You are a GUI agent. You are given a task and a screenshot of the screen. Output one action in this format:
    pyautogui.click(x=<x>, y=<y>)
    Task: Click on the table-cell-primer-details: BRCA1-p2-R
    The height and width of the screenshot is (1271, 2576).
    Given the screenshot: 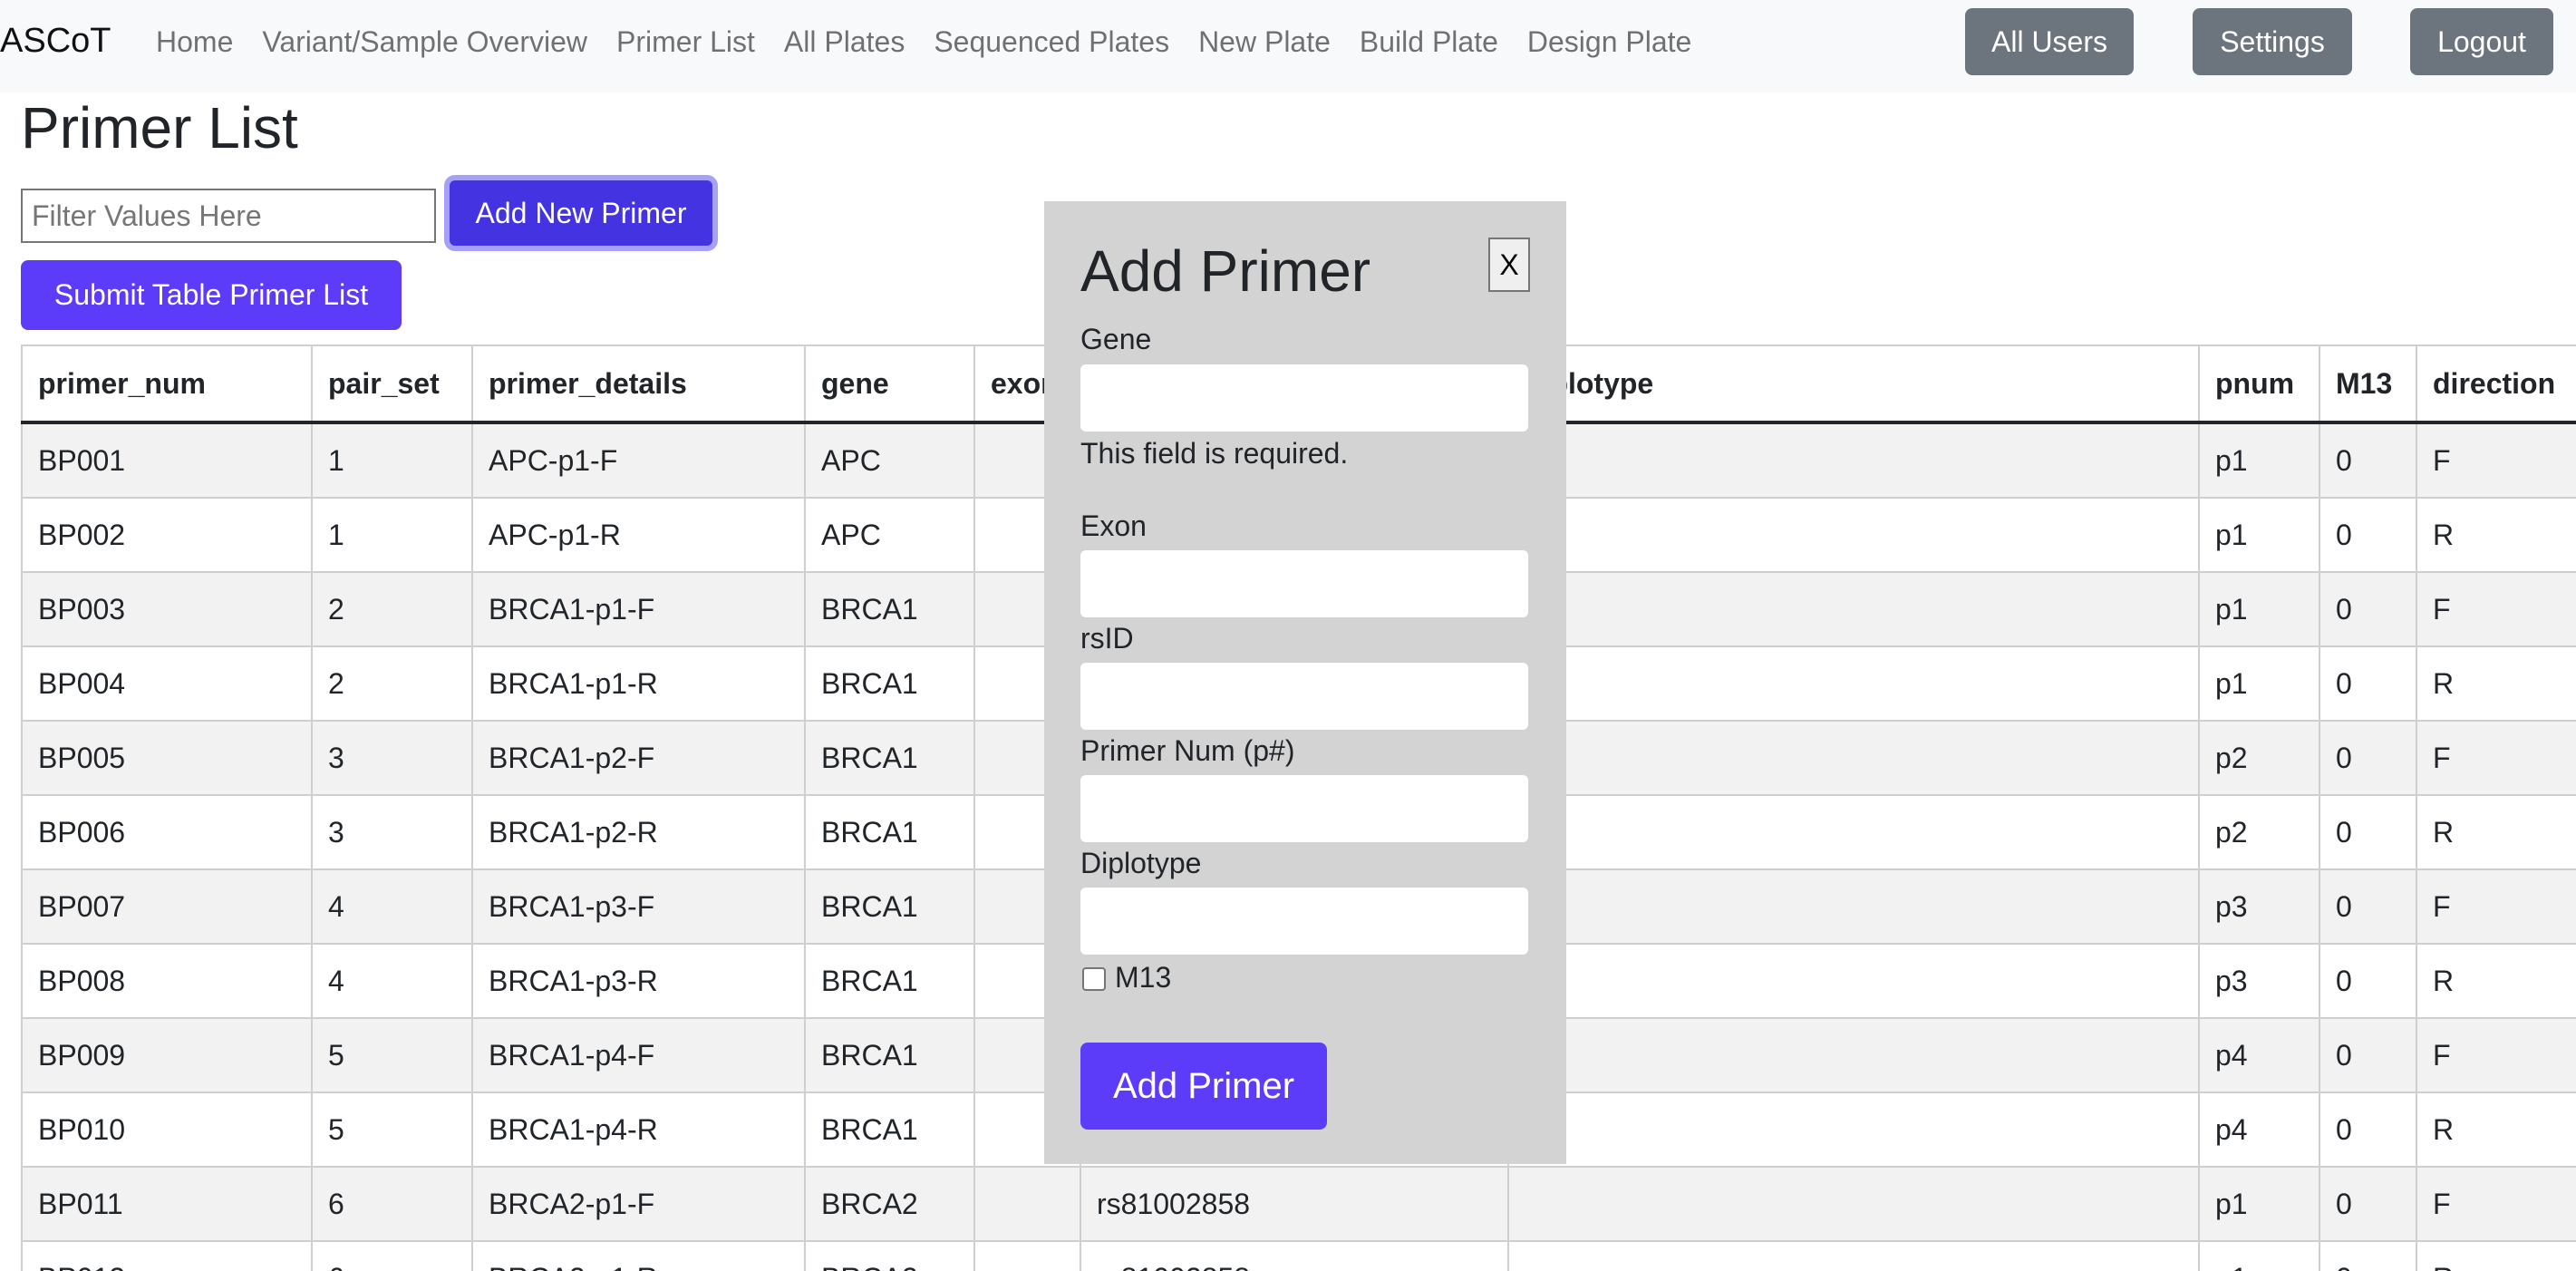 What is the action you would take?
    pyautogui.click(x=638, y=832)
    